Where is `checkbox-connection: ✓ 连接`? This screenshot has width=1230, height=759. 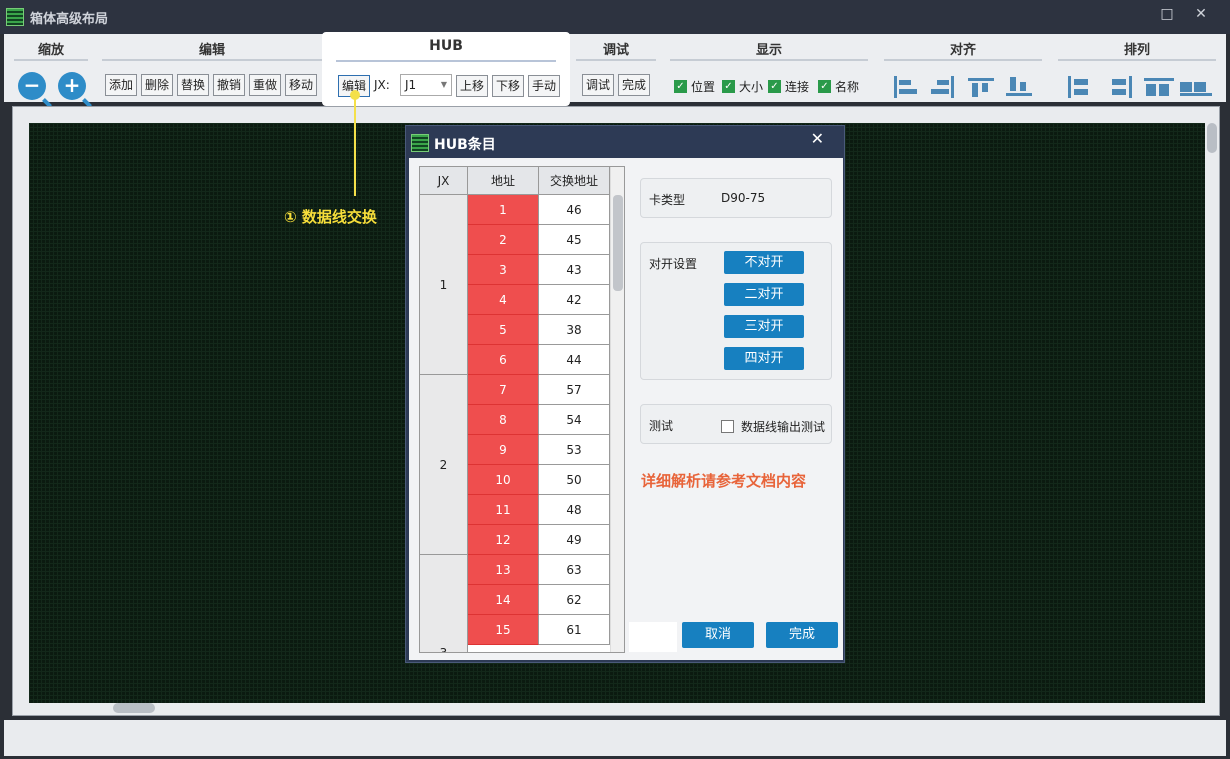 checkbox-connection: ✓ 连接 is located at coordinates (788, 86).